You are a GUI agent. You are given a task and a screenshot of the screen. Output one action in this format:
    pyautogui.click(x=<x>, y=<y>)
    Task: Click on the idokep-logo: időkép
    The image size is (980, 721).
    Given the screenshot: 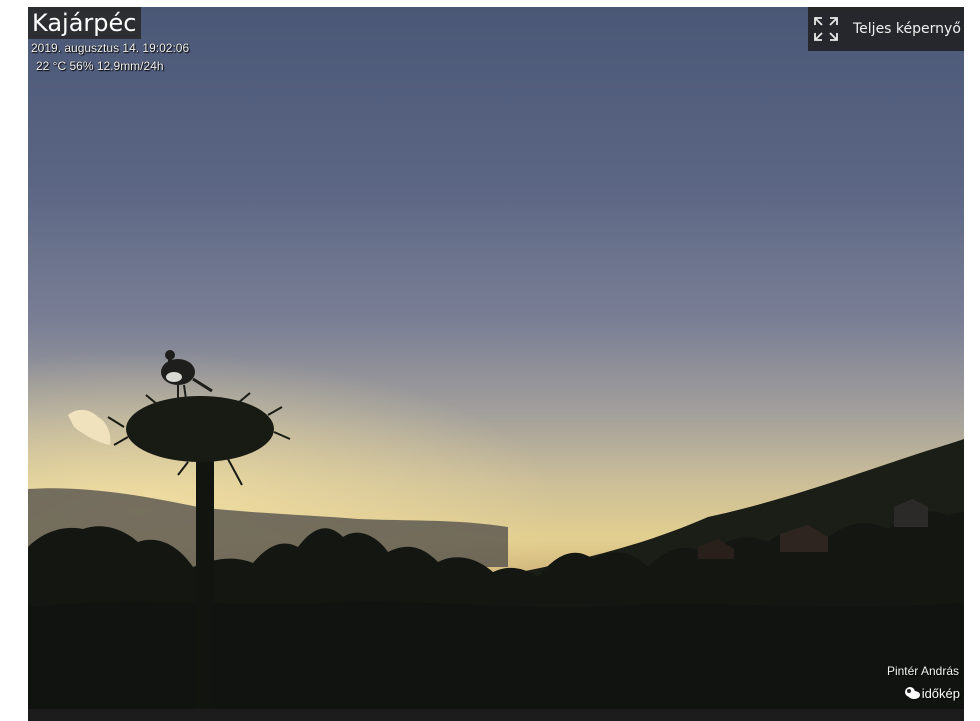 What is the action you would take?
    pyautogui.click(x=931, y=693)
    